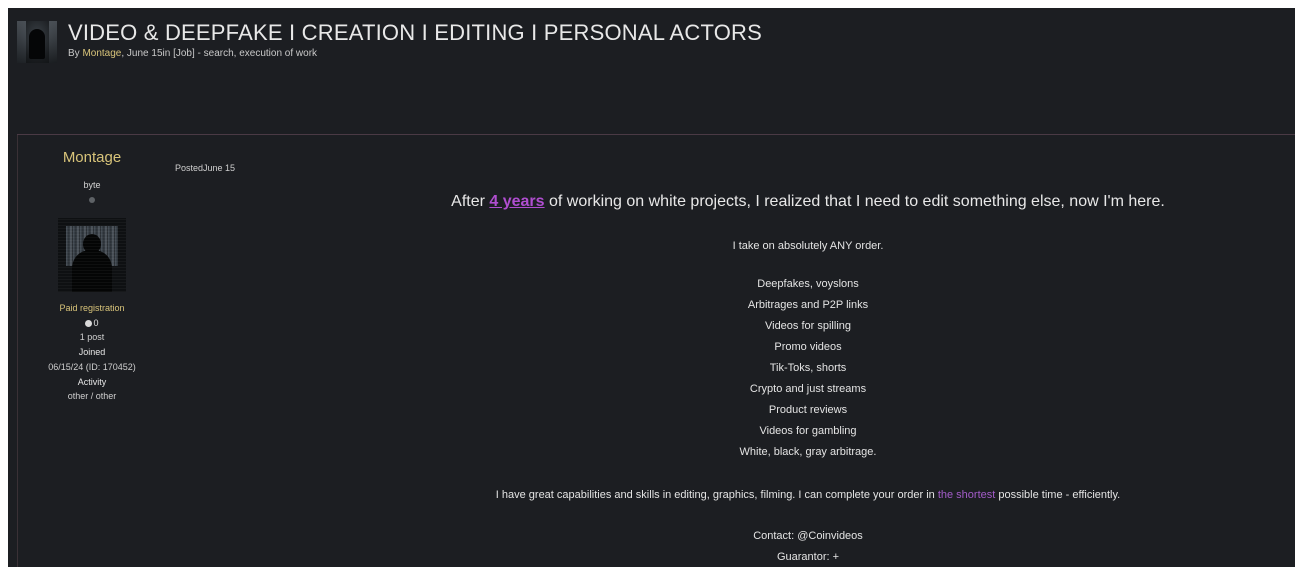  Describe the element at coordinates (808, 246) in the screenshot. I see `post-intro: I take on absolutely ANY order.` at that location.